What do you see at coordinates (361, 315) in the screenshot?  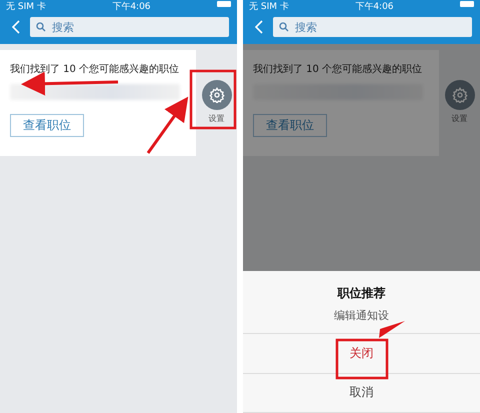 I see `sheet-subtitle: 编辑通知设` at bounding box center [361, 315].